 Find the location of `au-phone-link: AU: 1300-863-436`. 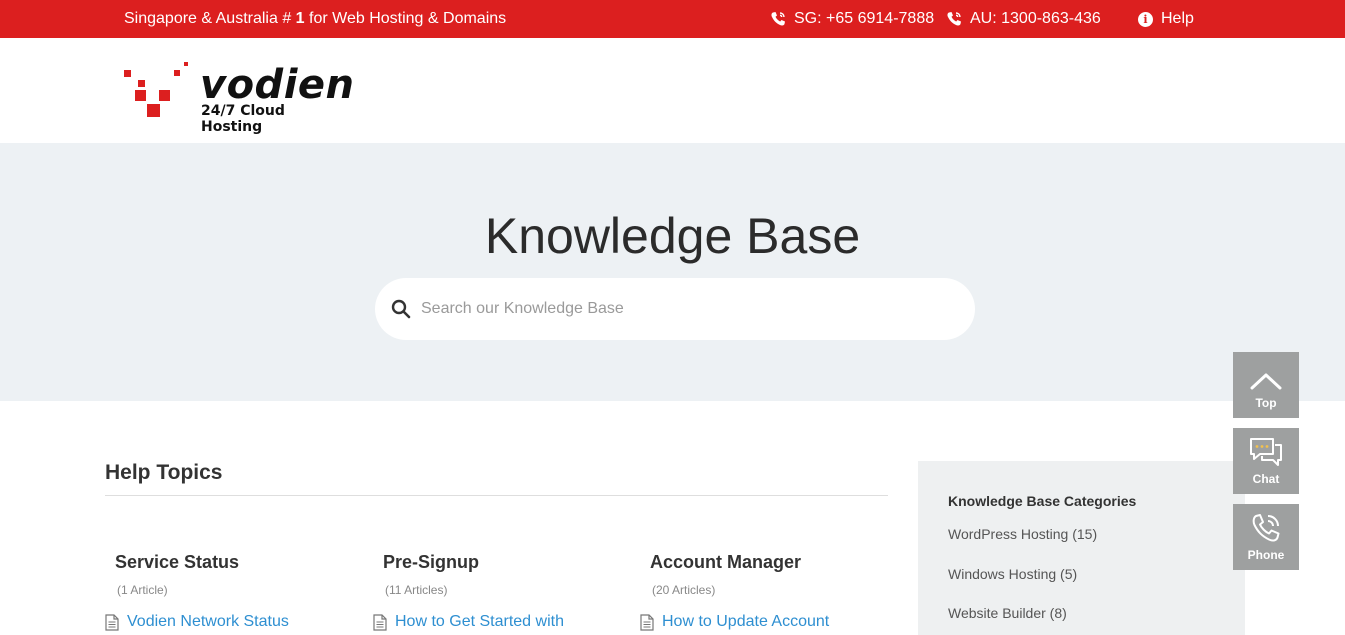

au-phone-link: AU: 1300-863-436 is located at coordinates (1023, 19).